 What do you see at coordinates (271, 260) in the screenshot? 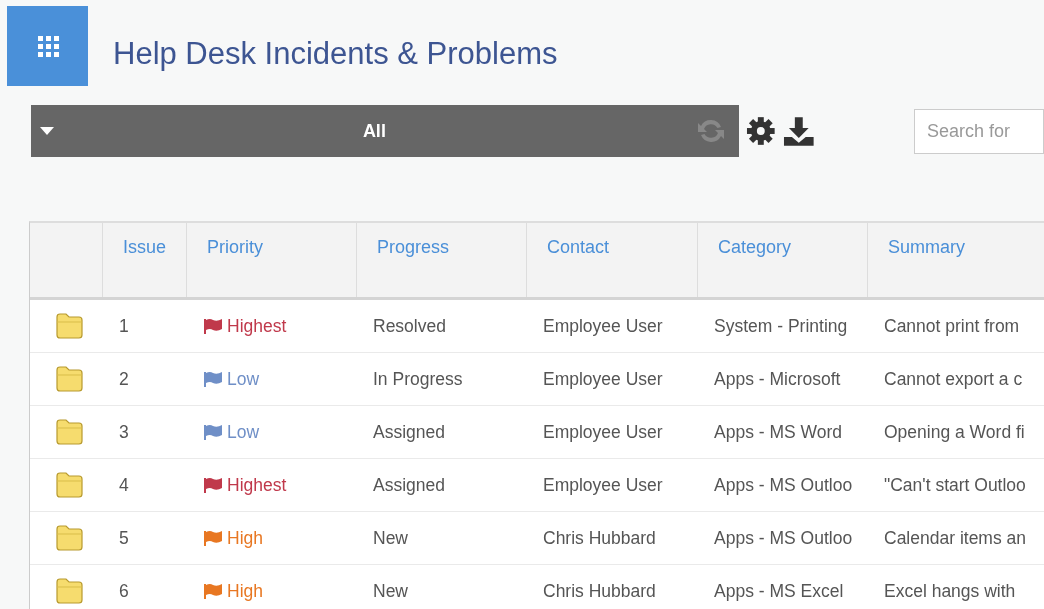
I see `column-header: Priority` at bounding box center [271, 260].